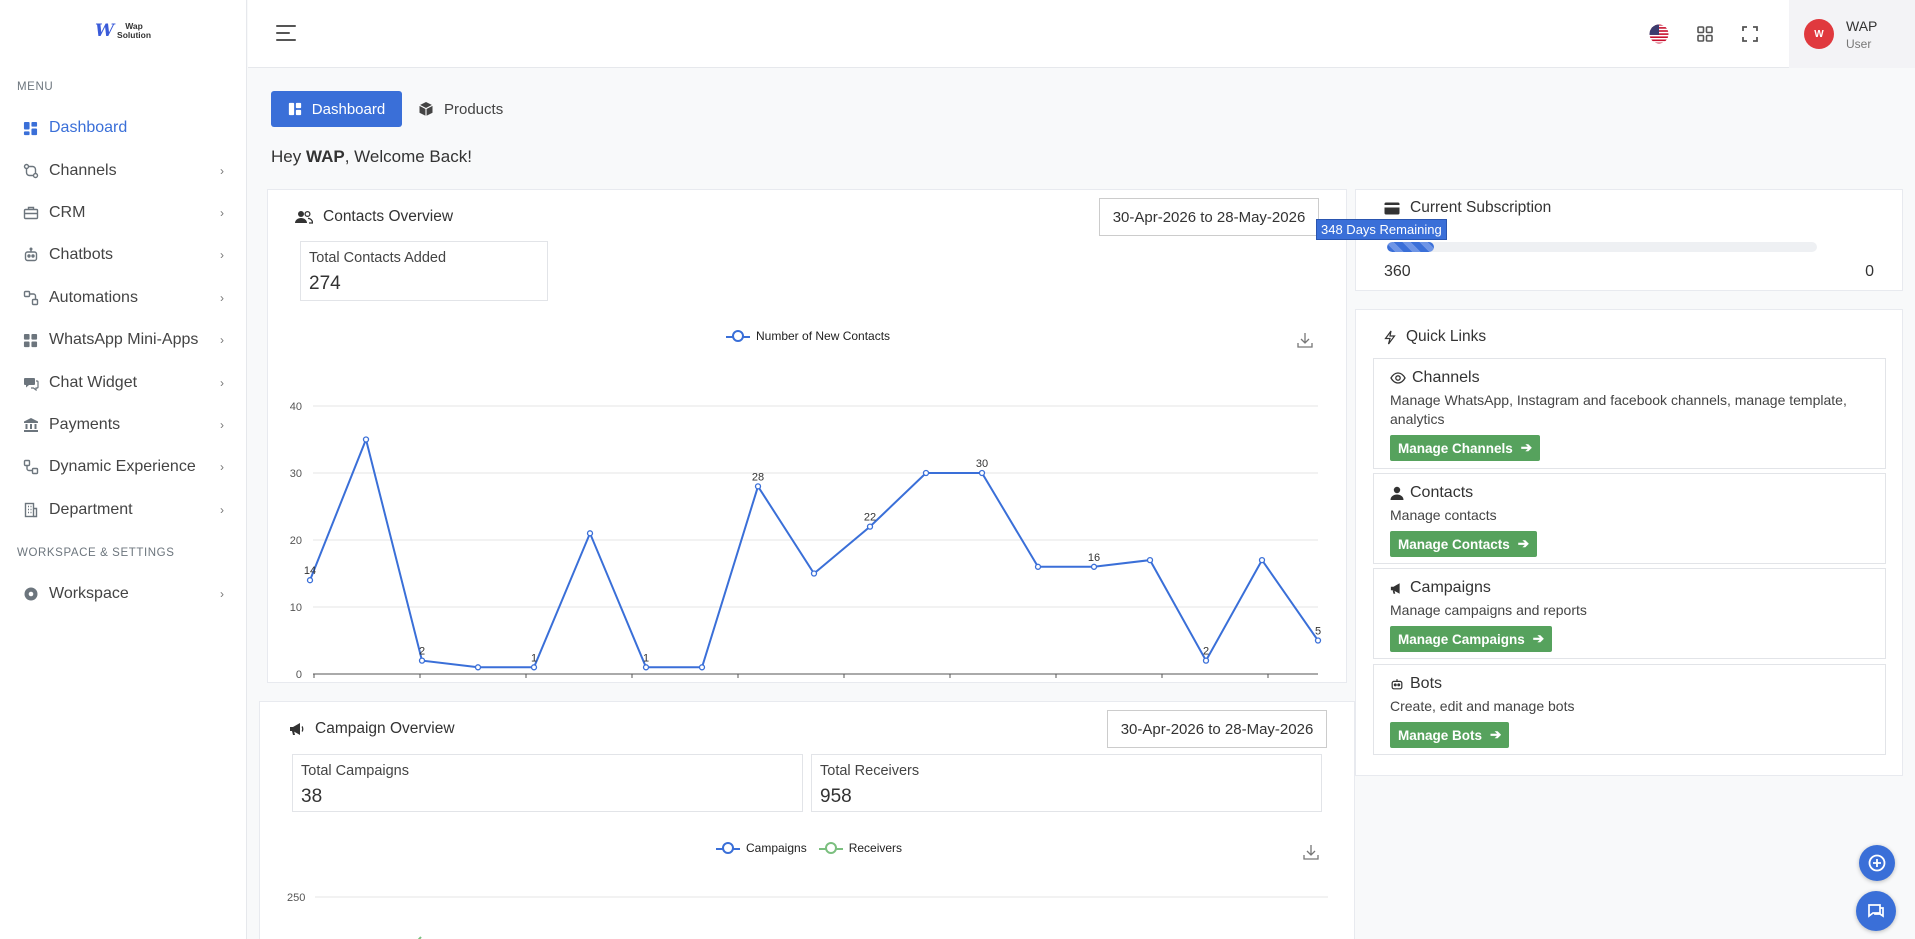 This screenshot has height=939, width=1915. Describe the element at coordinates (296, 898) in the screenshot. I see `y-tick-label: 250` at that location.